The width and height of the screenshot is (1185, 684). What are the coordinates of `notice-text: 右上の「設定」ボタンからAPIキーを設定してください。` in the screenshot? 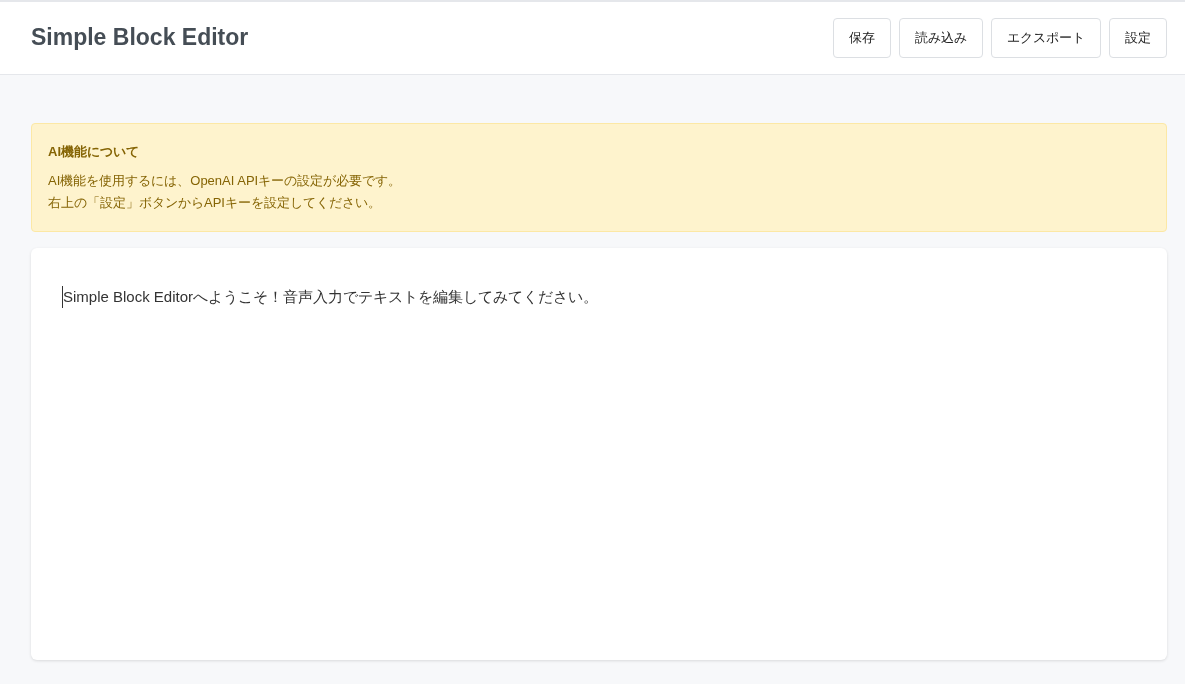 It's located at (215, 202).